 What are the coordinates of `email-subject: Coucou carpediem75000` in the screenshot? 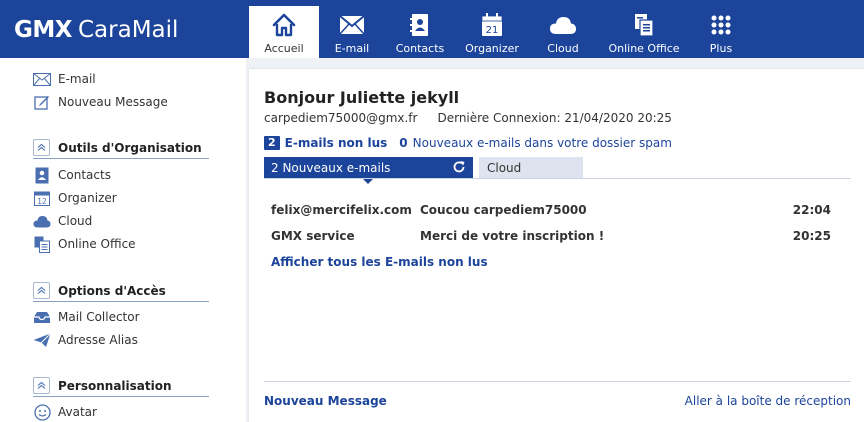 It's located at (503, 210).